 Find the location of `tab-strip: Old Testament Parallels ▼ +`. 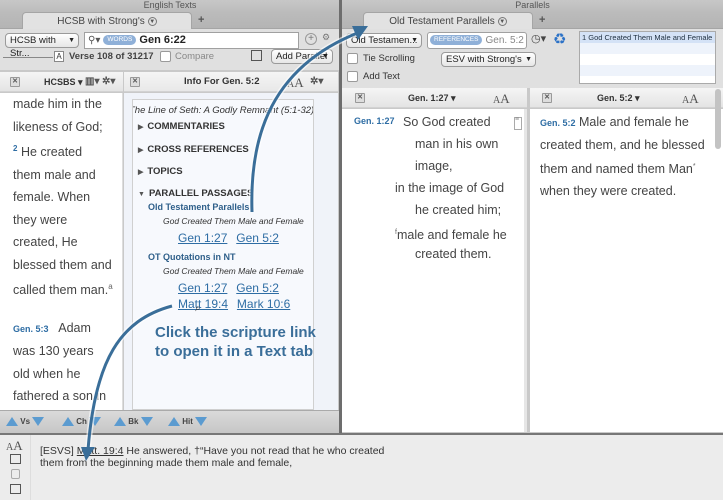

tab-strip: Old Testament Parallels ▼ + is located at coordinates (532, 20).